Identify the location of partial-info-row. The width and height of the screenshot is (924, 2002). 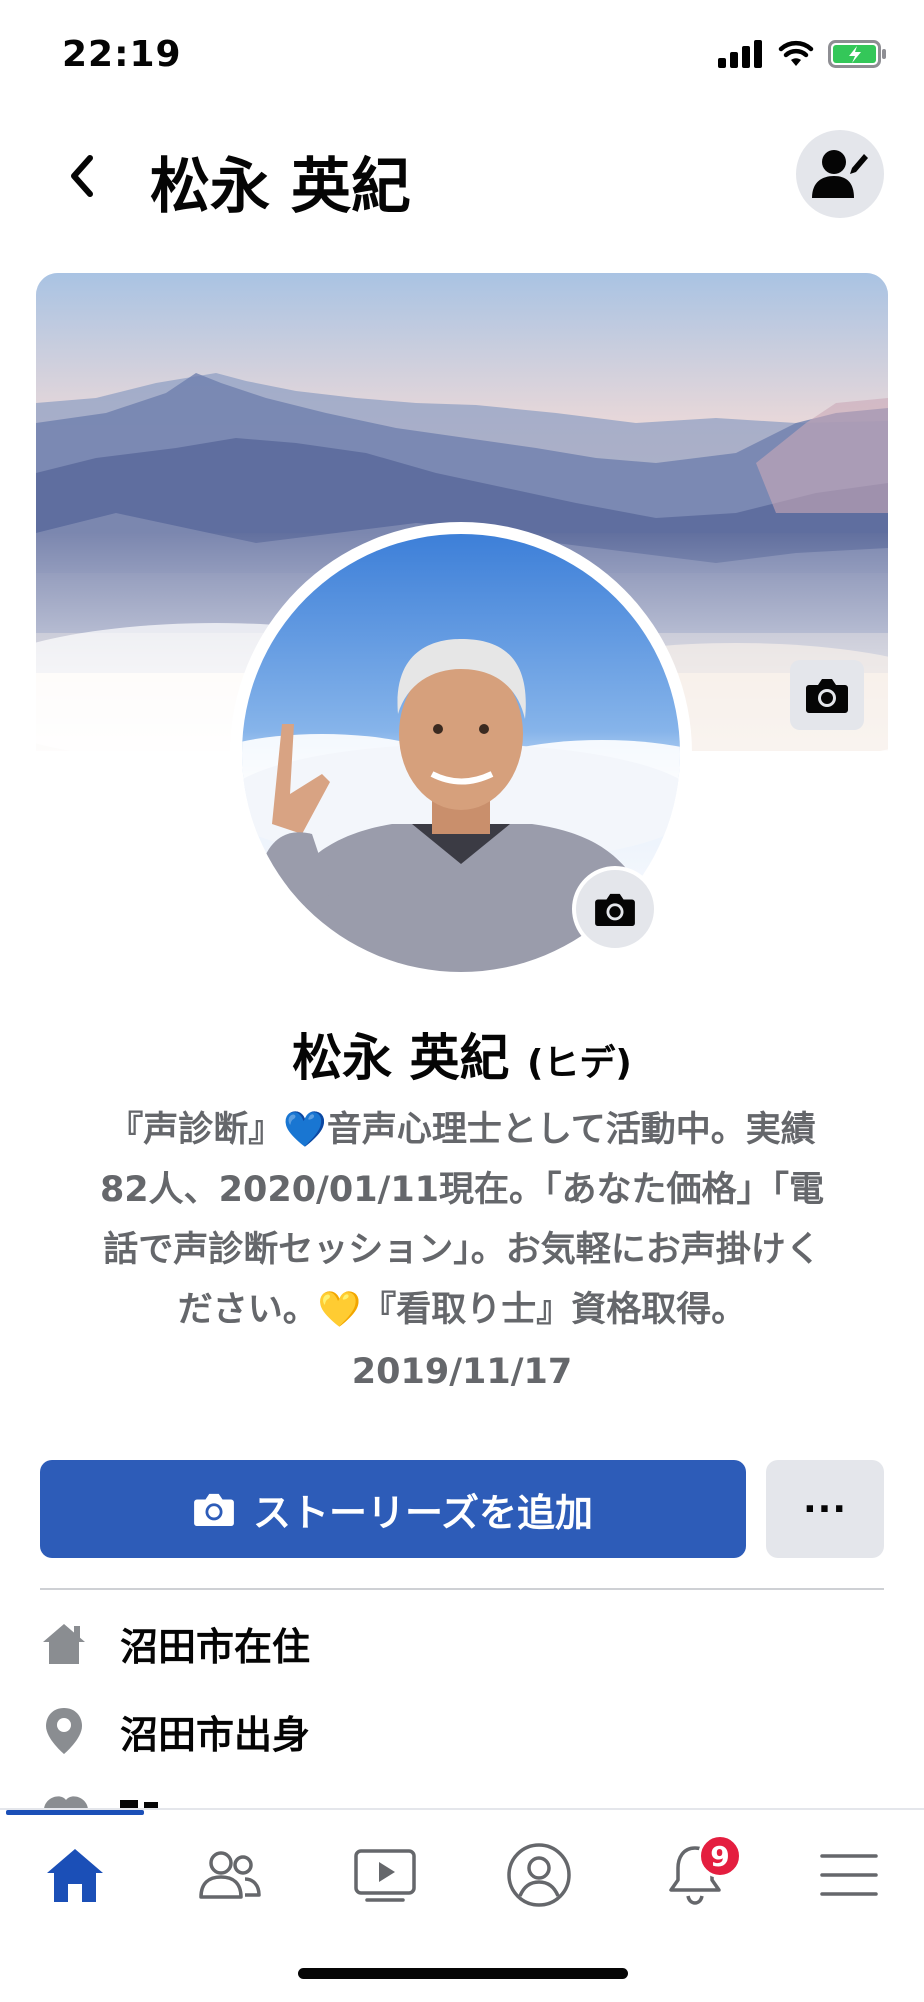
(190, 1800).